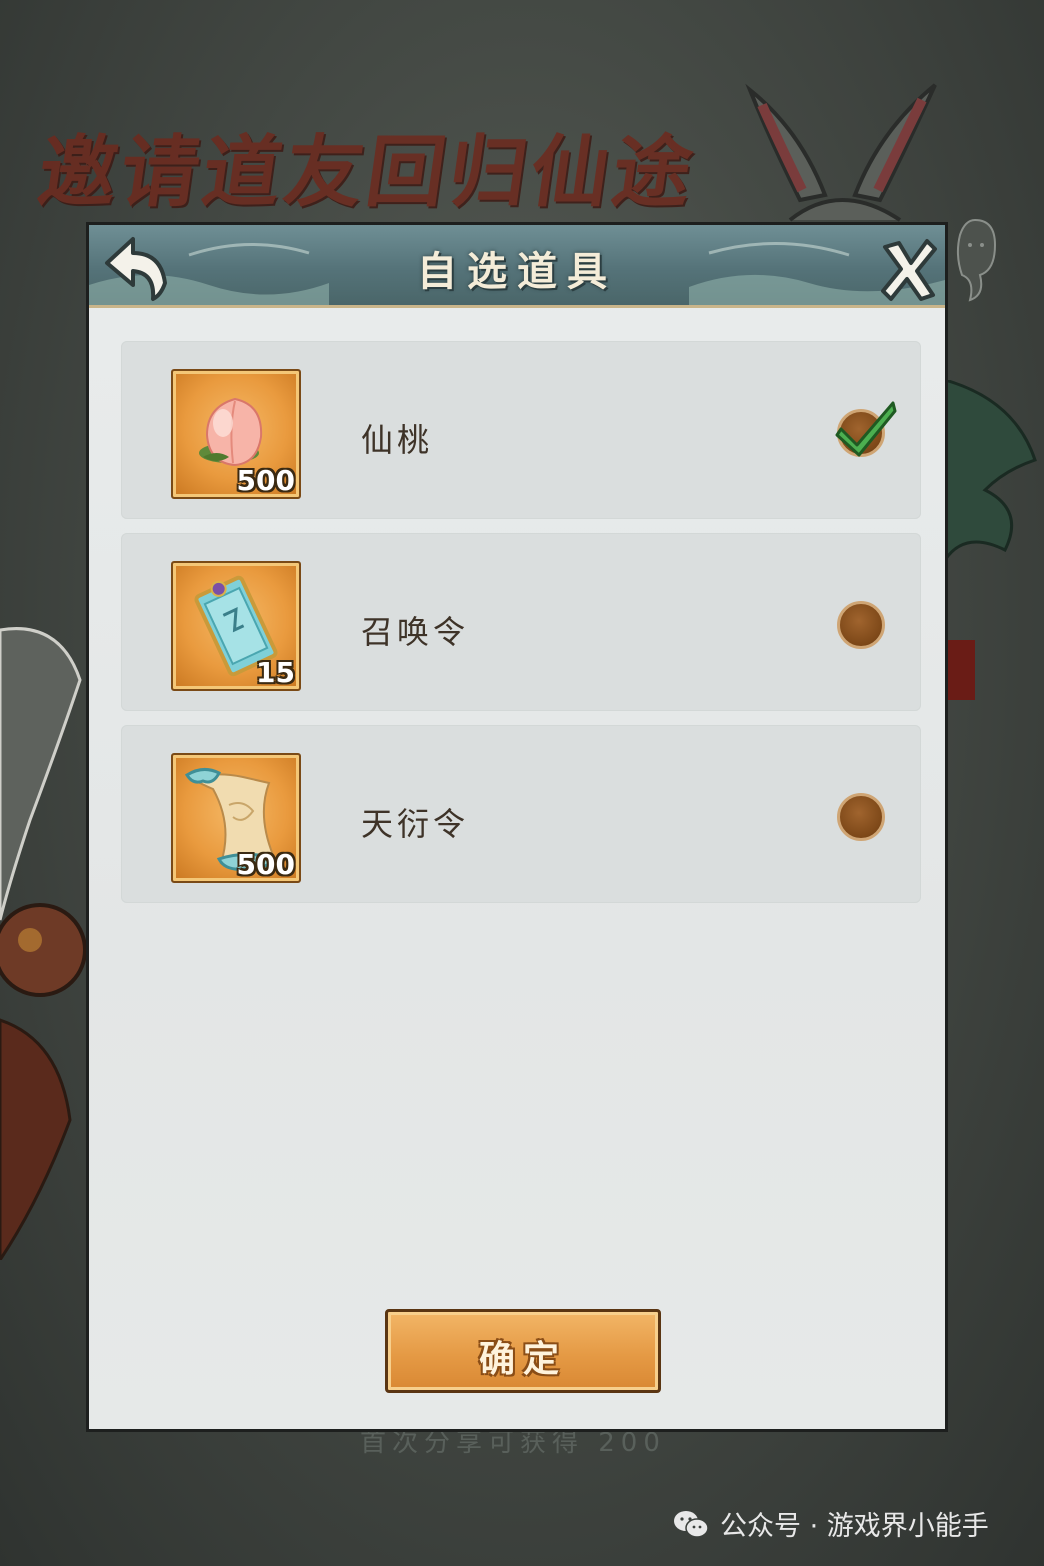 Image resolution: width=1044 pixels, height=1566 pixels. I want to click on list-item-summon-token: 15 召唤令, so click(521, 622).